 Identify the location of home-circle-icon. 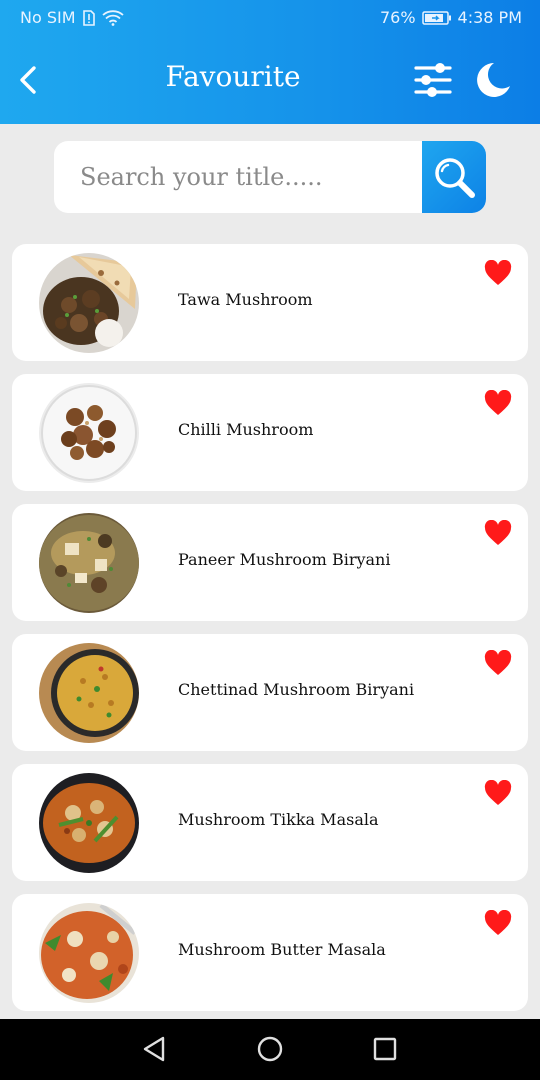
(270, 1049).